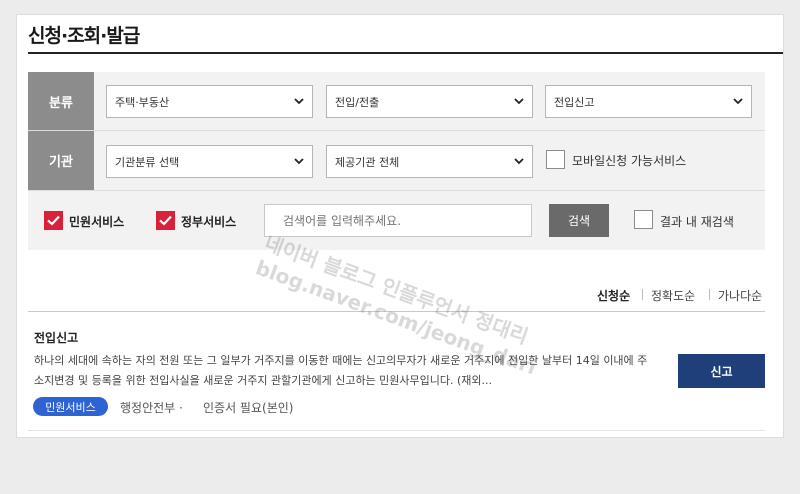 Image resolution: width=800 pixels, height=494 pixels. I want to click on agency-label: 기관, so click(61, 160).